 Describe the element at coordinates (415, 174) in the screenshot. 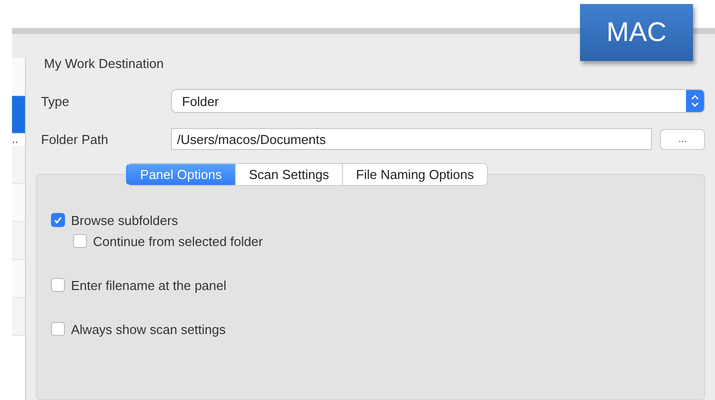

I see `tab: File Naming Options` at that location.